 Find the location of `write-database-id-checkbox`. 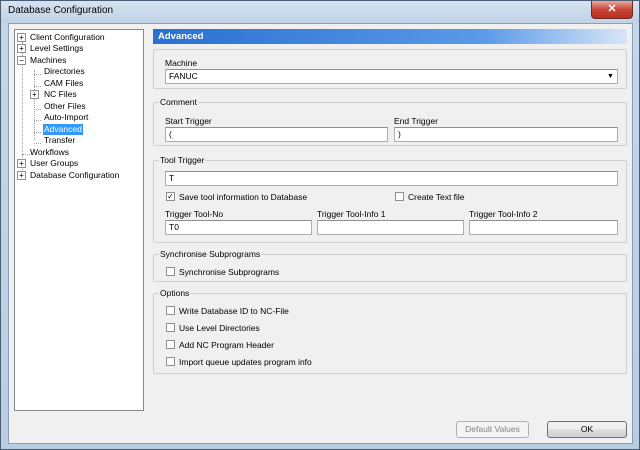

write-database-id-checkbox is located at coordinates (170, 310).